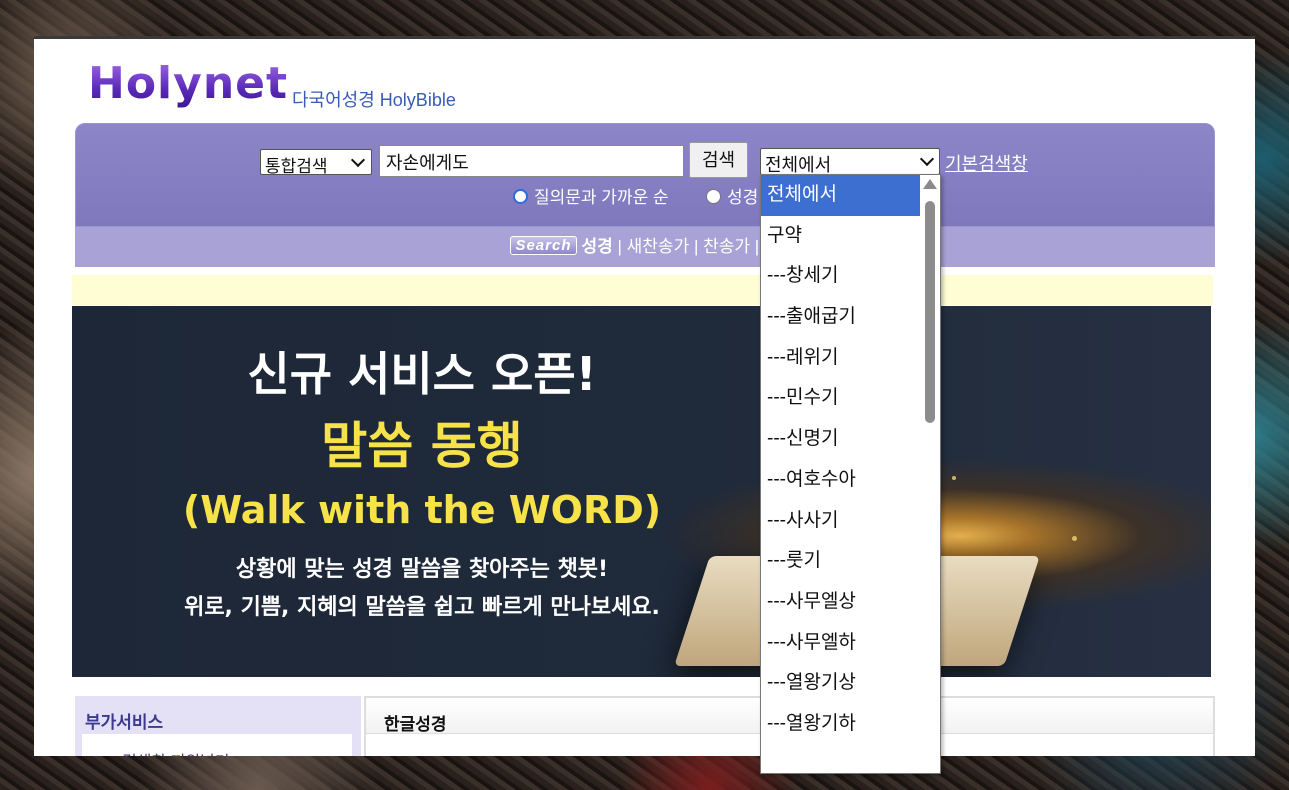 This screenshot has height=790, width=1289. What do you see at coordinates (841, 724) in the screenshot?
I see `dropdown-option: ---열왕기하` at bounding box center [841, 724].